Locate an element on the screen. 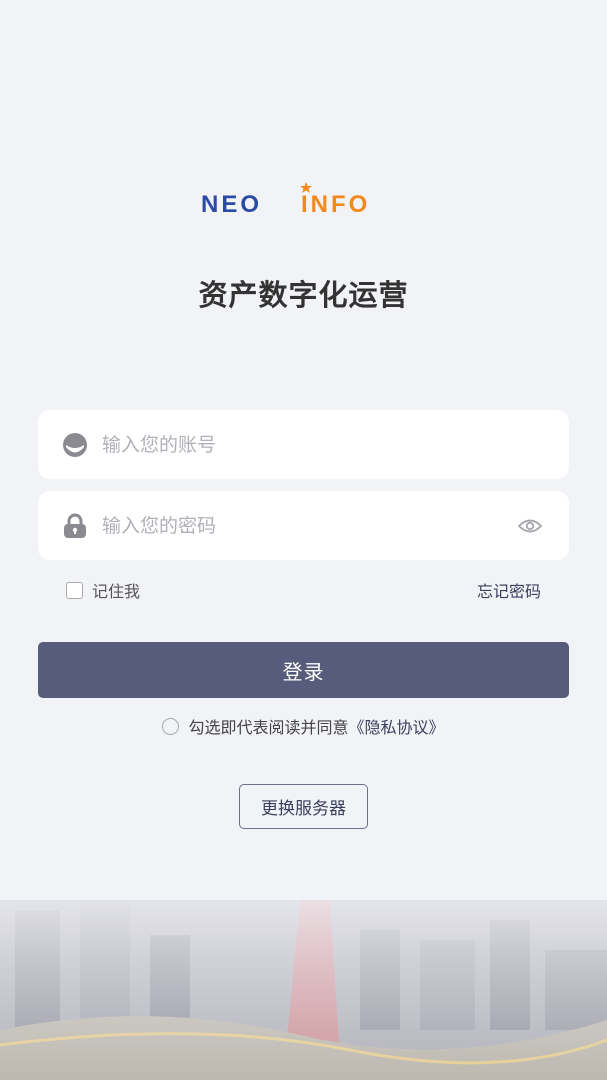 The image size is (607, 1080). agreement-row: 勾选即代表阅读并同意 《隐私协议》 is located at coordinates (303, 726).